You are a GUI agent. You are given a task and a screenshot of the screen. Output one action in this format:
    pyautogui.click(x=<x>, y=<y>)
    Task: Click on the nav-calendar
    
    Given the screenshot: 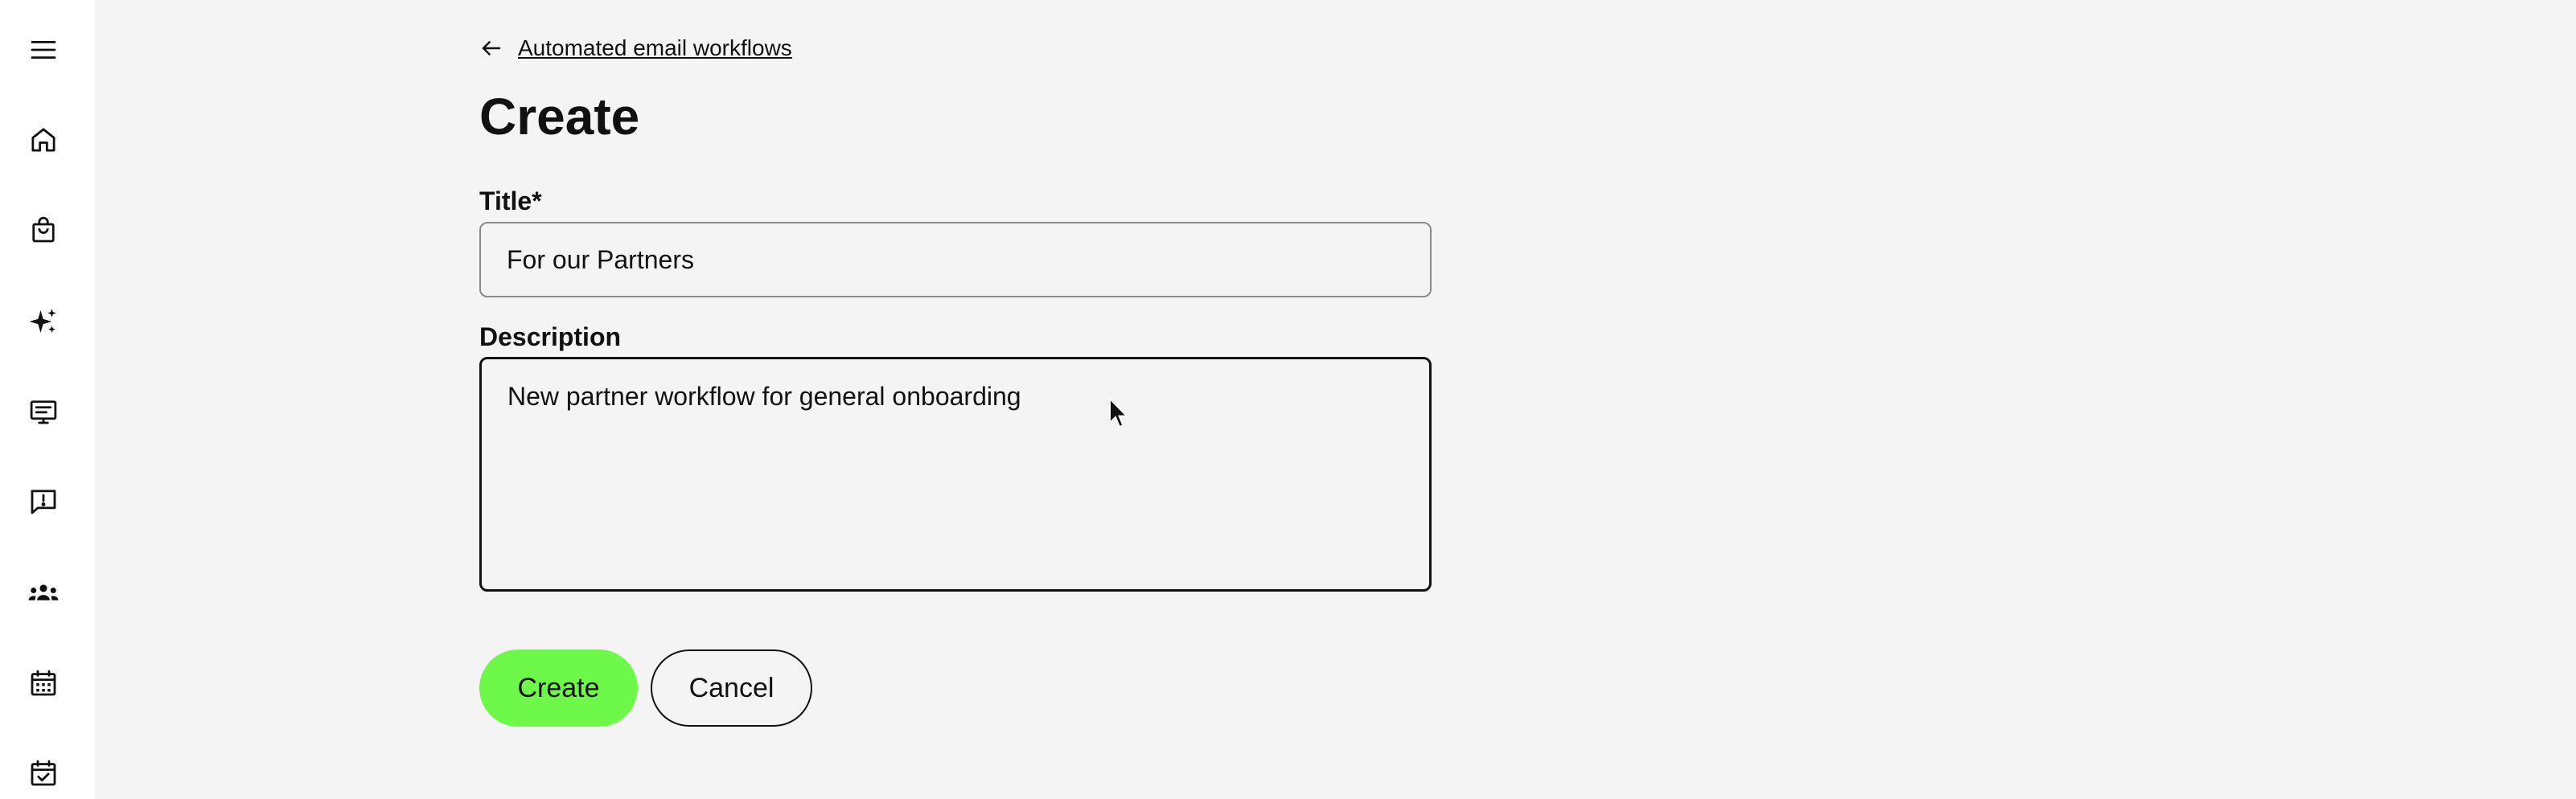 What is the action you would take?
    pyautogui.click(x=43, y=683)
    